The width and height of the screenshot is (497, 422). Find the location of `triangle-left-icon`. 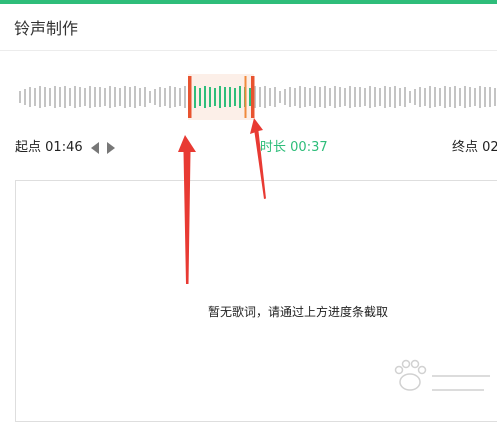

triangle-left-icon is located at coordinates (94, 147).